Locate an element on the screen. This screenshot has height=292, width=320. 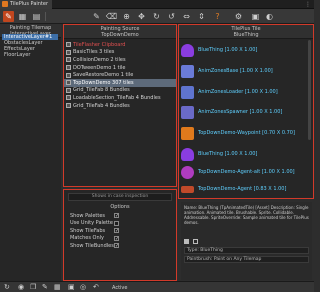
brush-icon: ✎ is located at coordinates (45, 287).